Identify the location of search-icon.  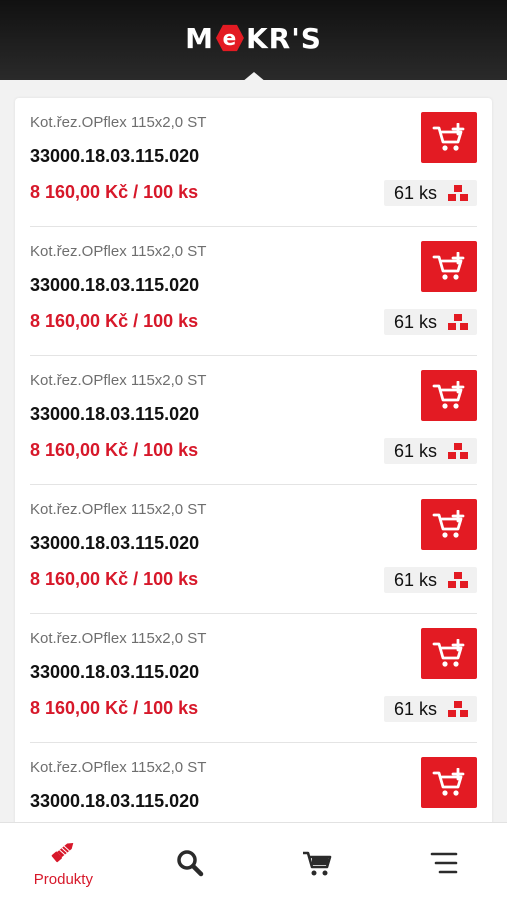
(190, 862).